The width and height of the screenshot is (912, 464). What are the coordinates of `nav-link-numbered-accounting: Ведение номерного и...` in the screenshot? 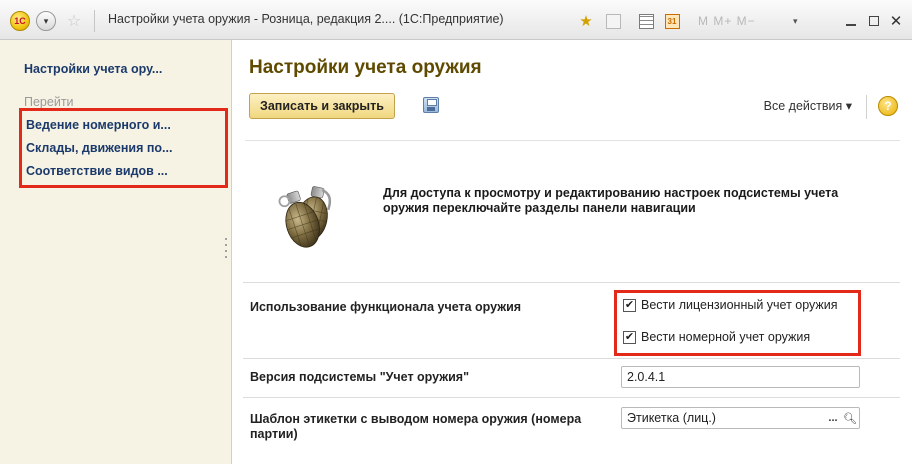 It's located at (98, 125).